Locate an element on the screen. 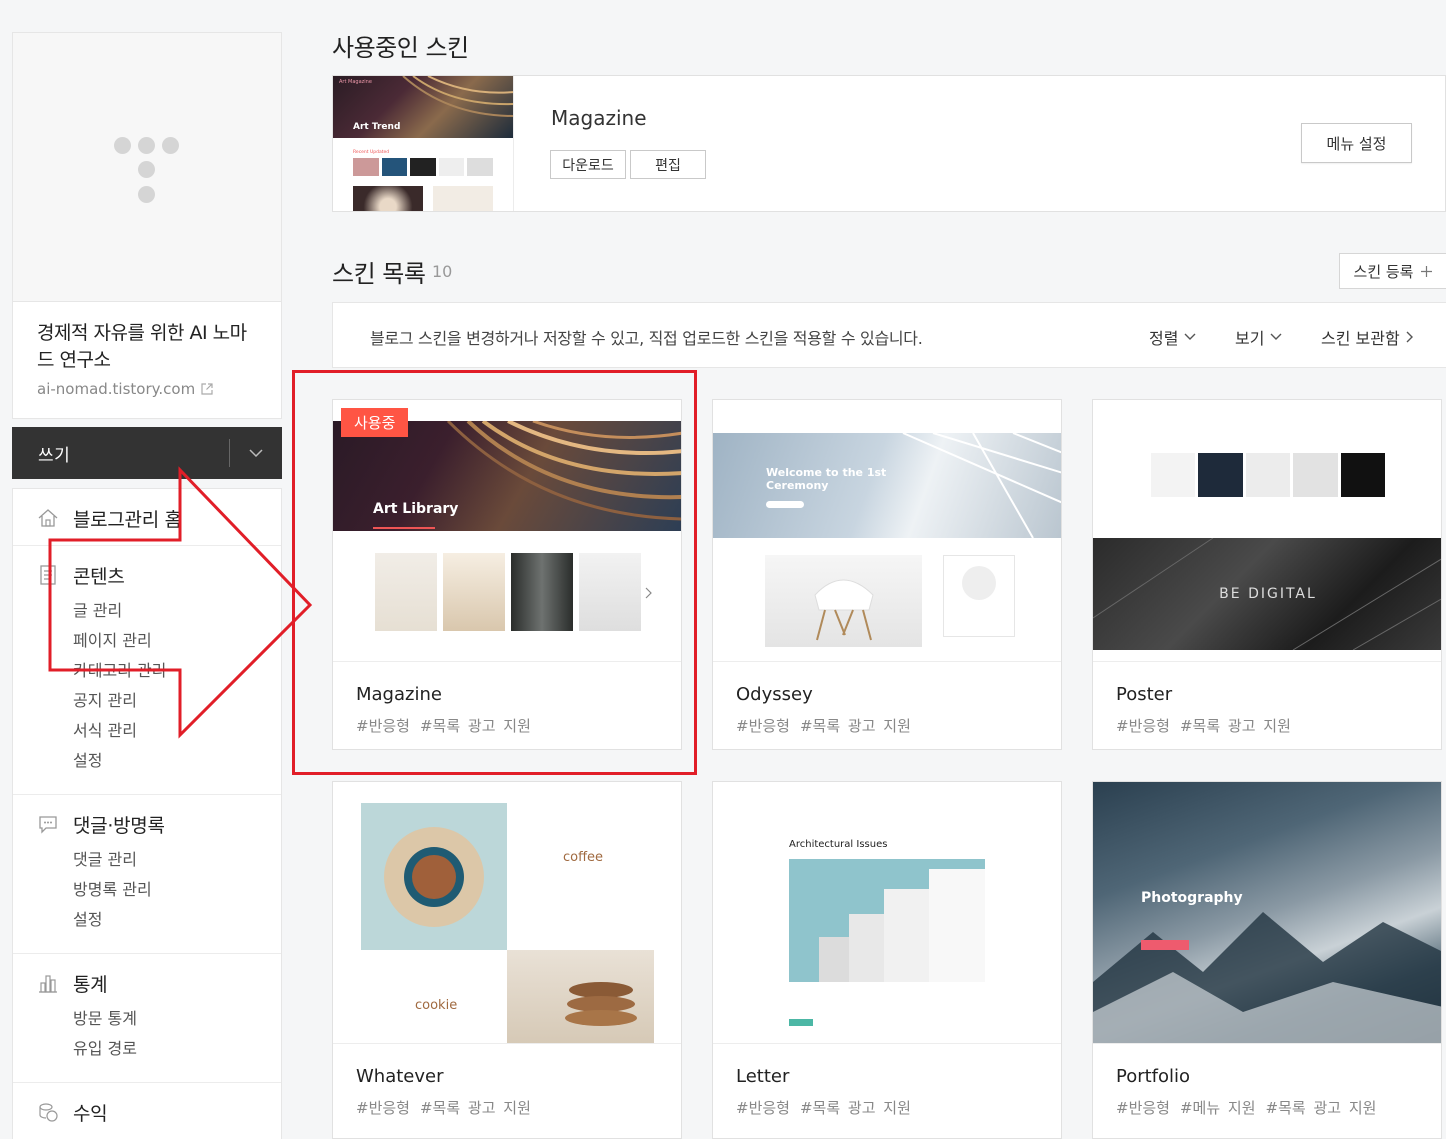  menu-sub-list: 댓글 관리 방명록 관리 설정 is located at coordinates (147, 890).